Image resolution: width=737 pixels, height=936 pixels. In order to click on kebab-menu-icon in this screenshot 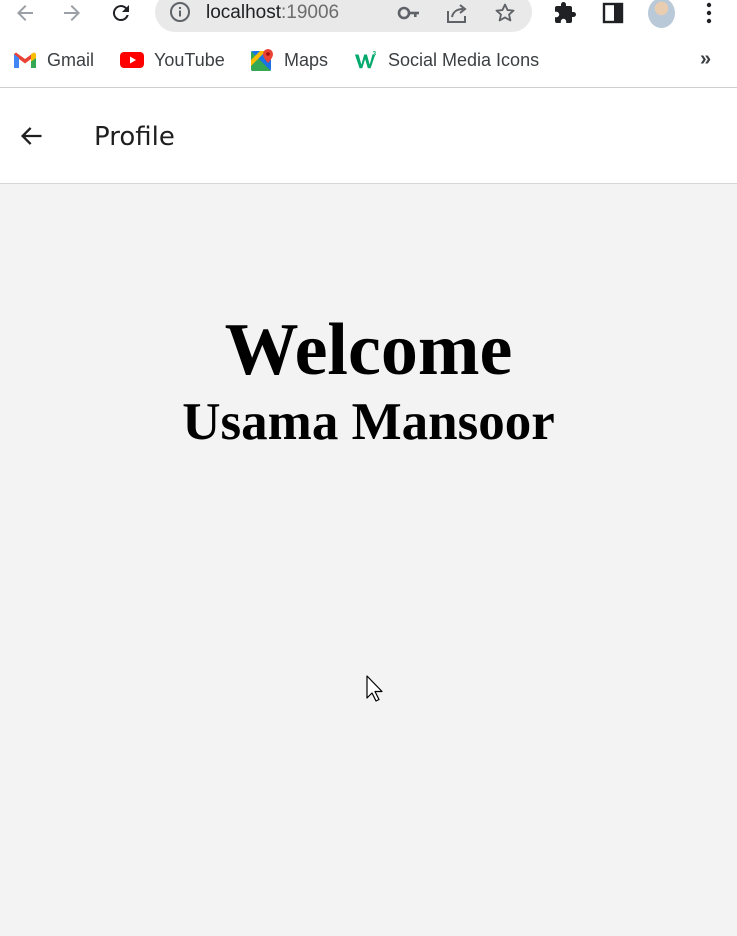, I will do `click(709, 13)`.